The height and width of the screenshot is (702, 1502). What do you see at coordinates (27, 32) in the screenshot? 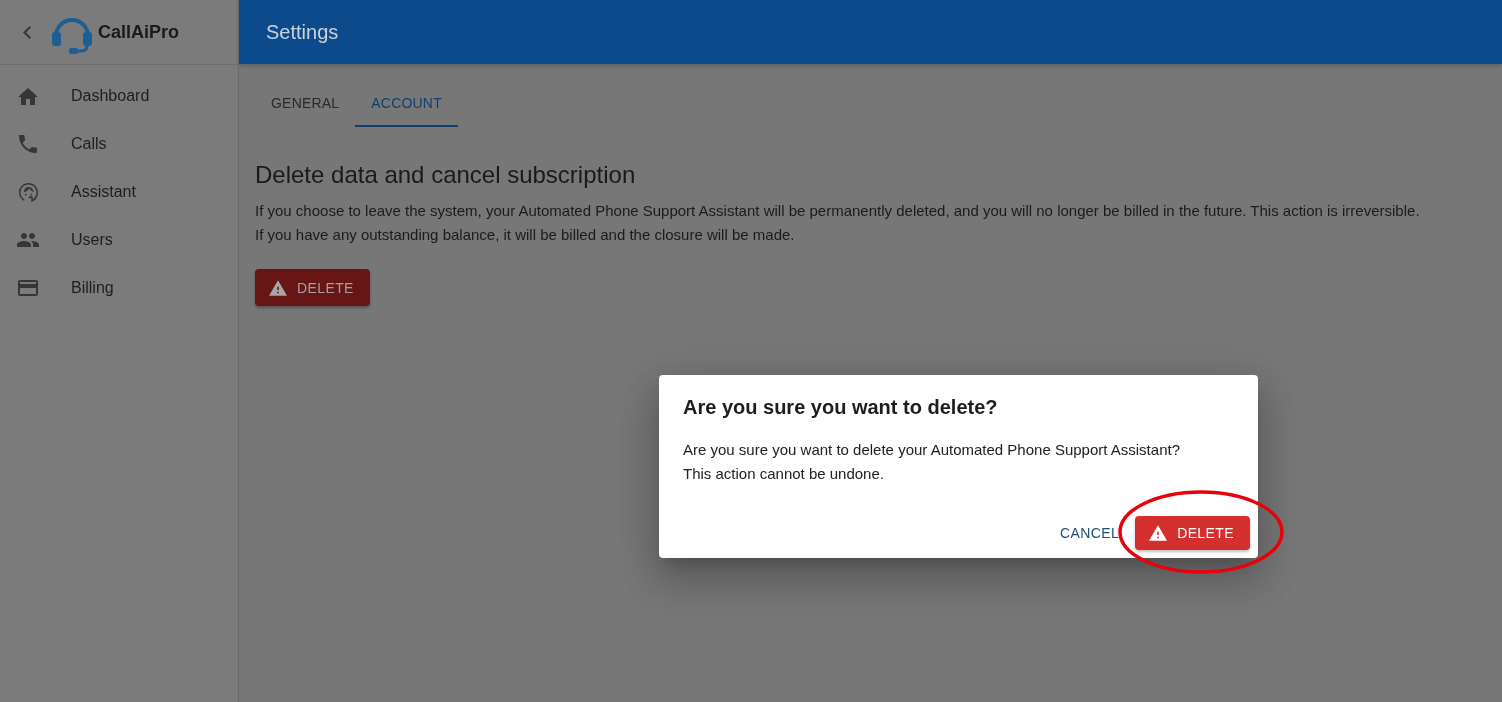
I see `chevron-left-icon` at bounding box center [27, 32].